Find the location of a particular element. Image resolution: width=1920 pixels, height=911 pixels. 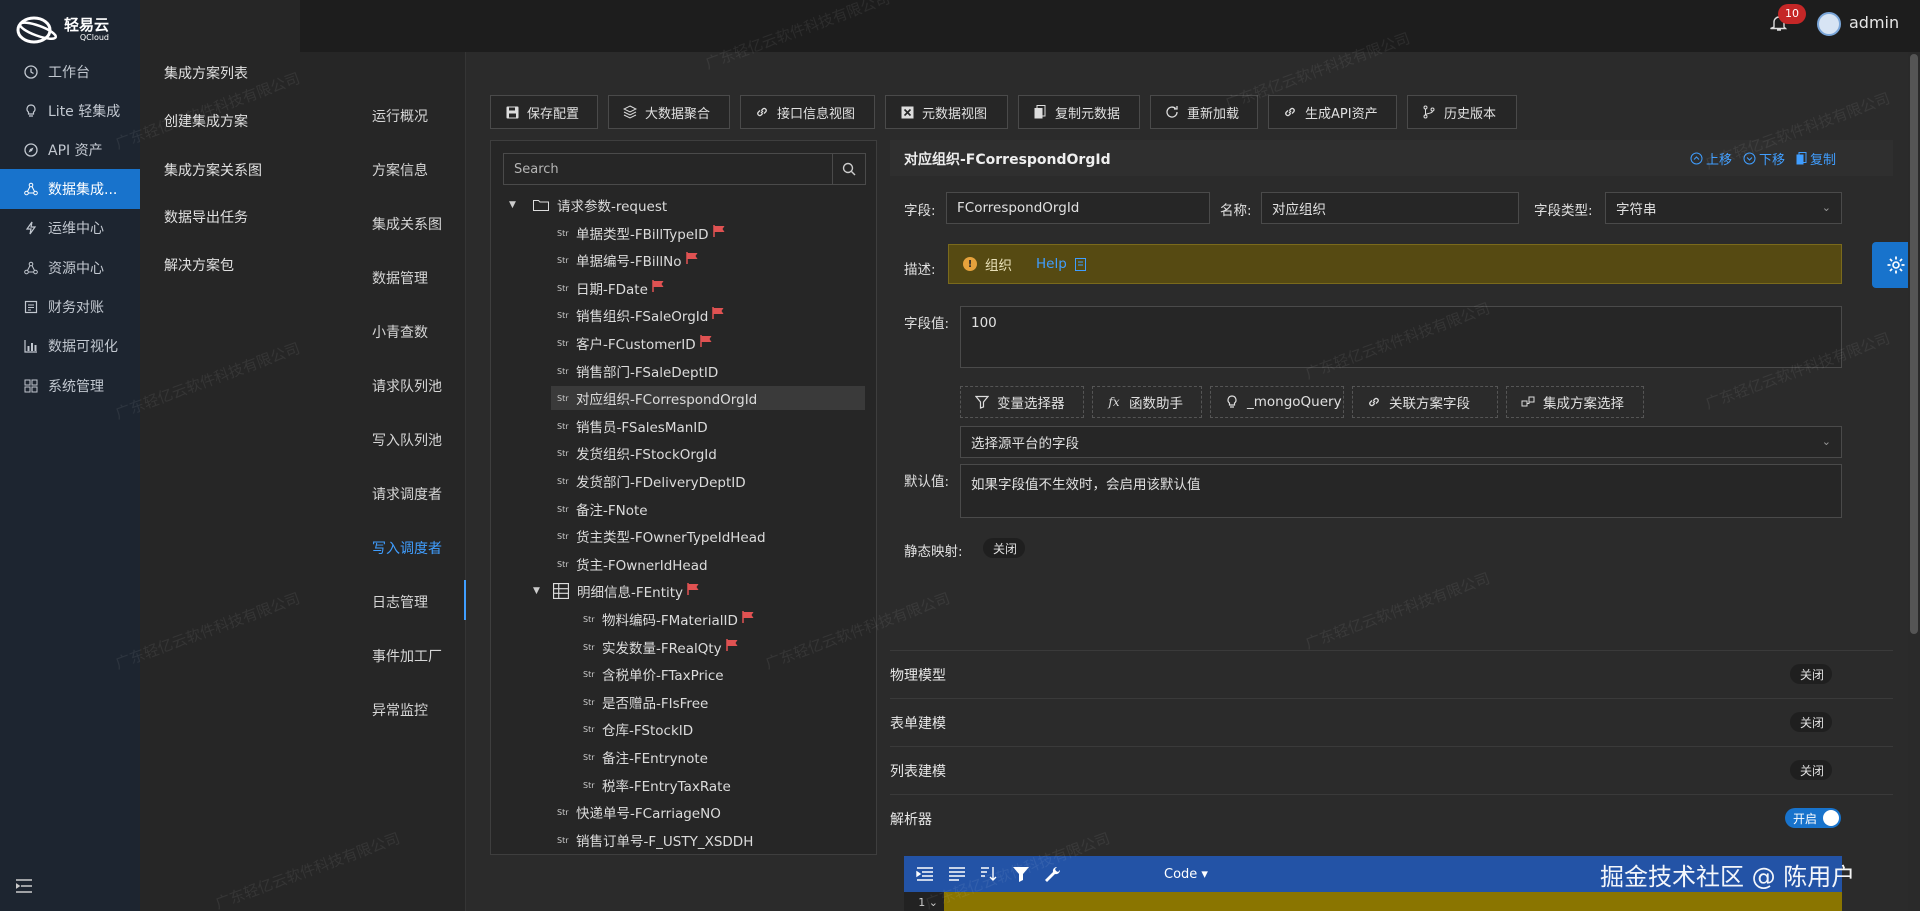

nav-item-7: 数据可视化 is located at coordinates (70, 346).